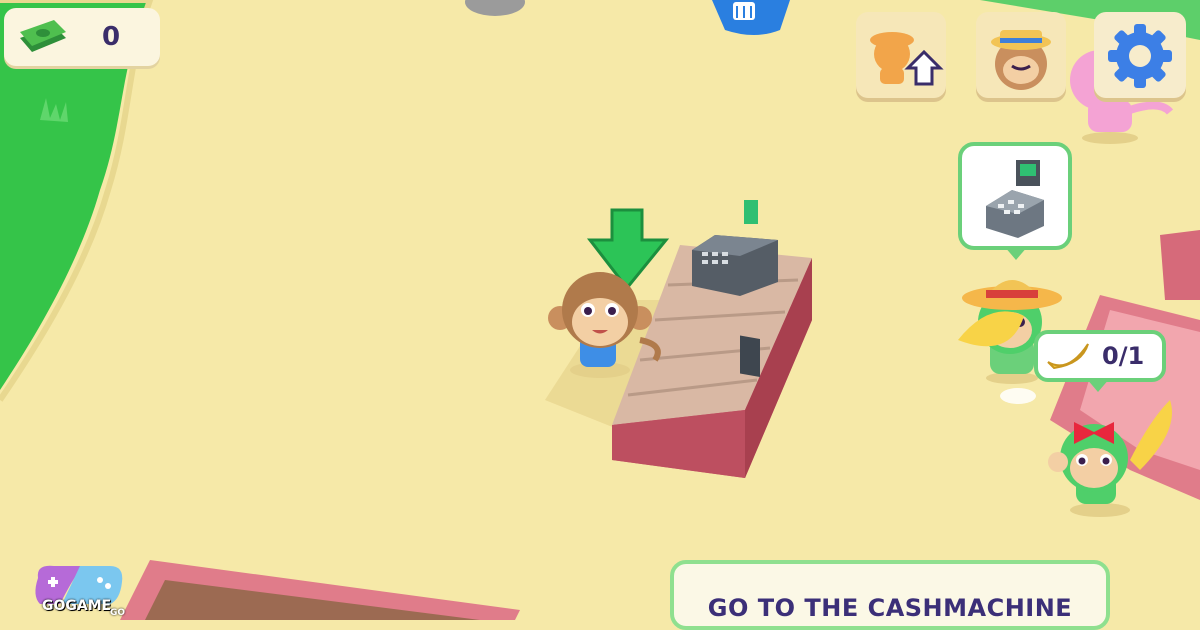 The image size is (1200, 630). Describe the element at coordinates (890, 608) in the screenshot. I see `objective-text: GO TO THE CASHMACHINE` at that location.